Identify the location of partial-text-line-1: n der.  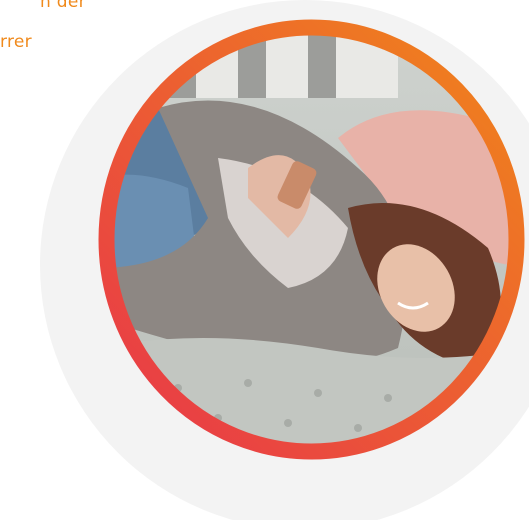
(63, 6).